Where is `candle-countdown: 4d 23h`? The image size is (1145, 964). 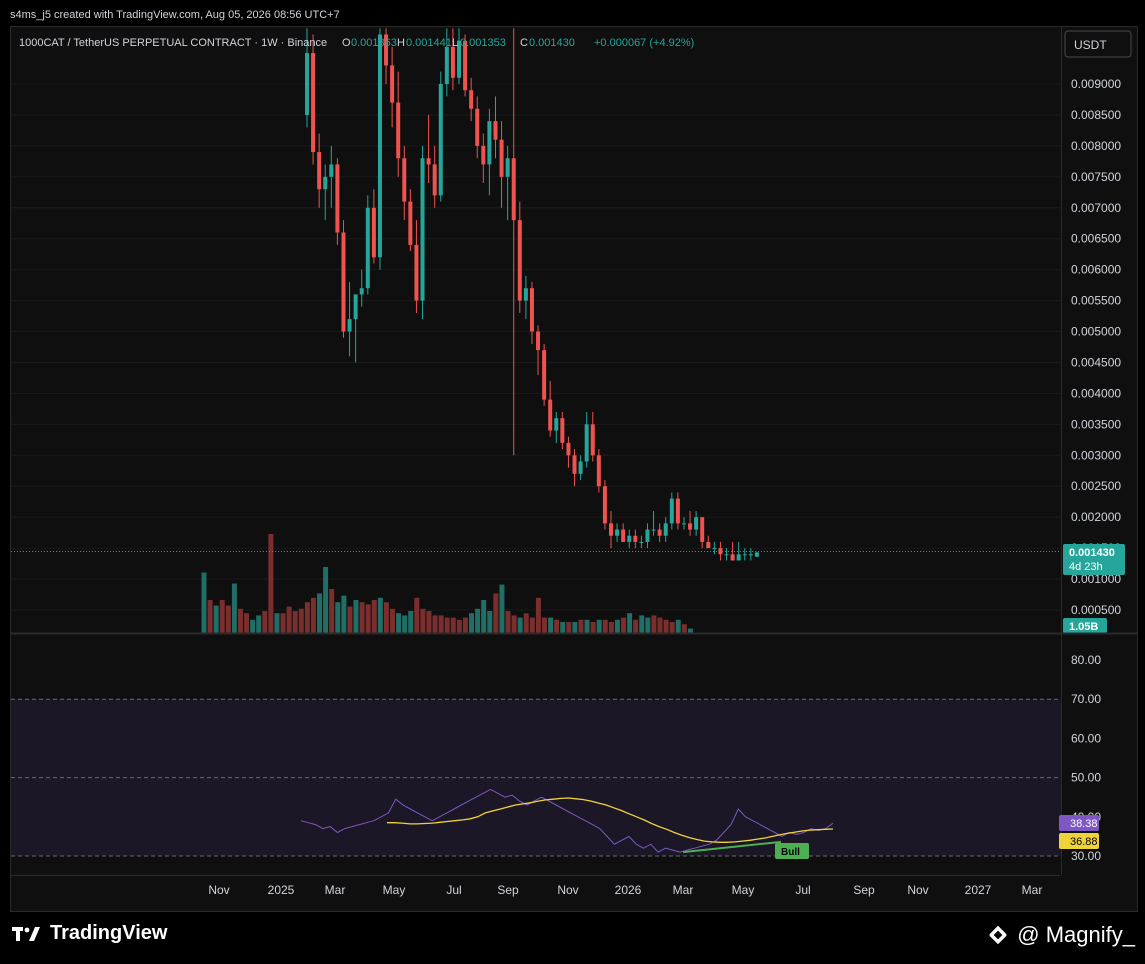
candle-countdown: 4d 23h is located at coordinates (1086, 567).